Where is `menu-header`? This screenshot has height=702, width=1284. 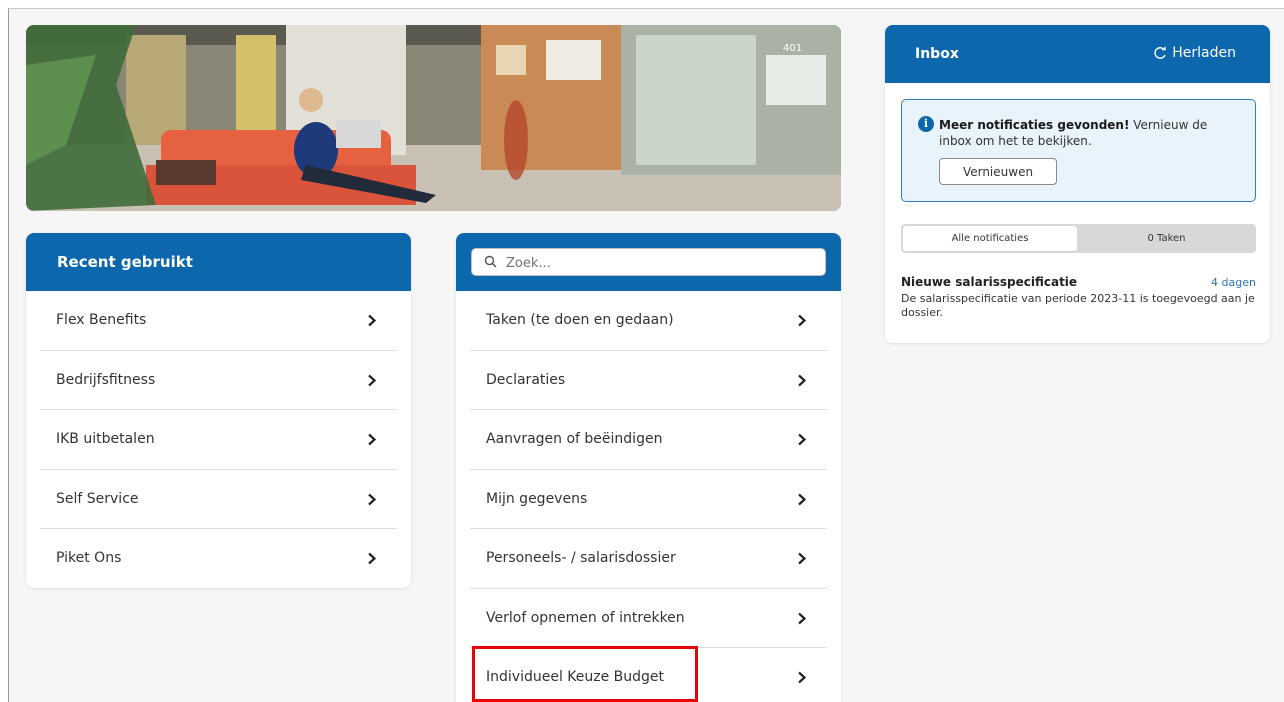
menu-header is located at coordinates (648, 262).